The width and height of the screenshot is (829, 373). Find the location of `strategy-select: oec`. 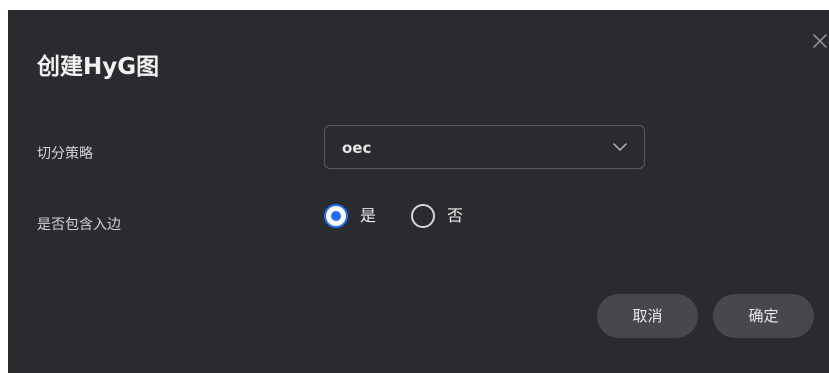

strategy-select: oec is located at coordinates (484, 147).